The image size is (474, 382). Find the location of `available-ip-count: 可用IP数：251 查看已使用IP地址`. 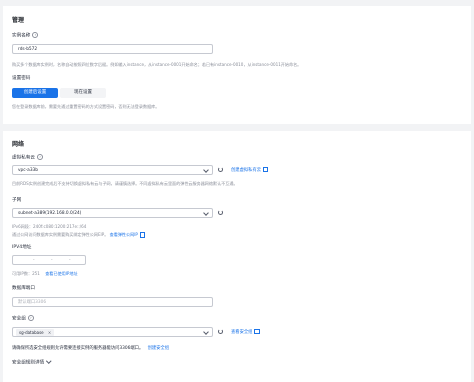

available-ip-count: 可用IP数：251 查看已使用IP地址 is located at coordinates (45, 273).